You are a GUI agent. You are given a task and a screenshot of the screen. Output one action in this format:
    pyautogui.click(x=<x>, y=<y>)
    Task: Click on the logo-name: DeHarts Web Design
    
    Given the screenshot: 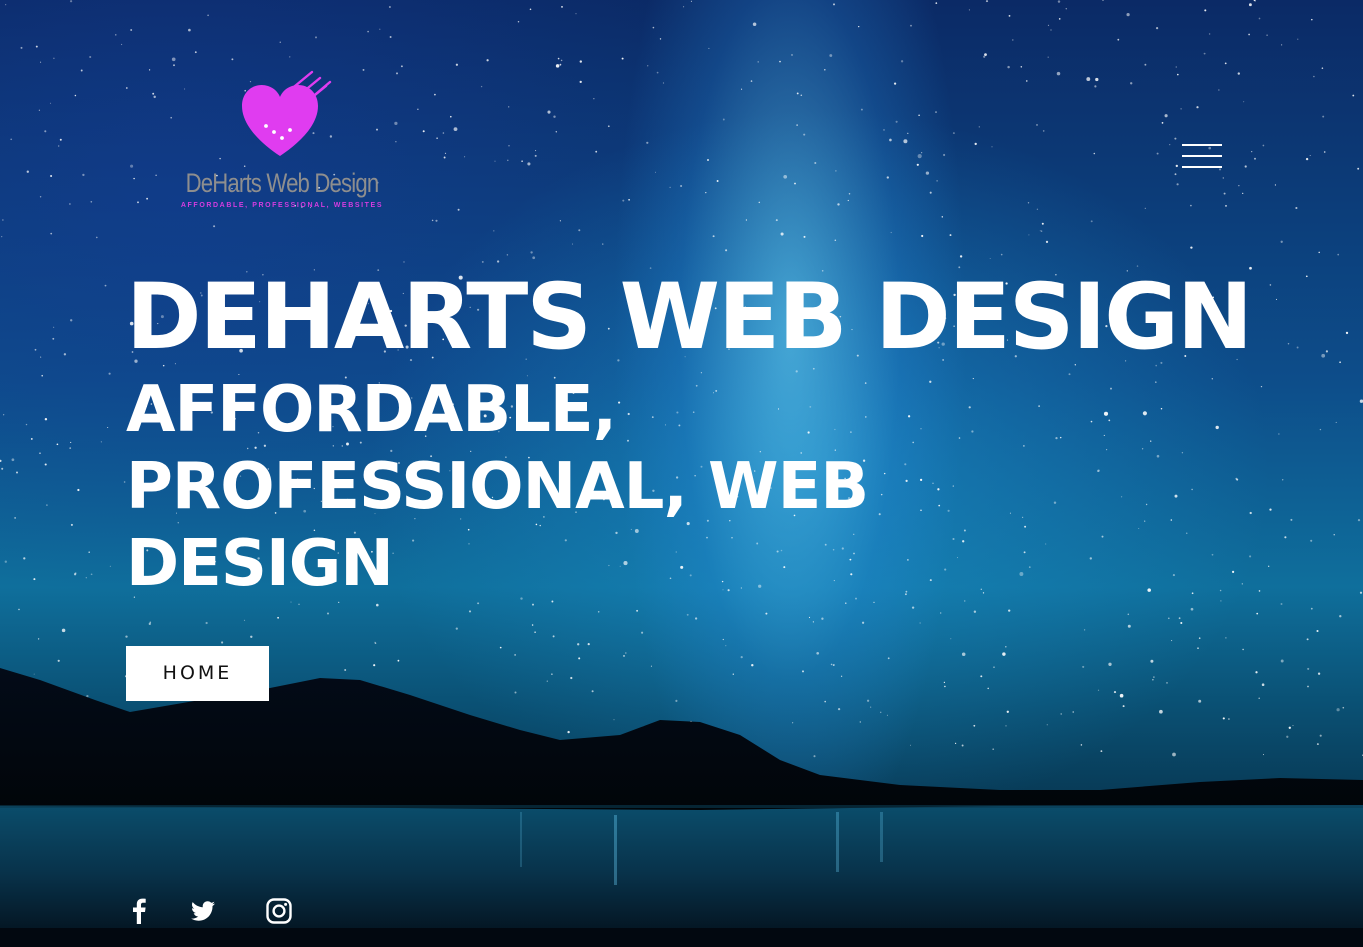 What is the action you would take?
    pyautogui.click(x=282, y=183)
    